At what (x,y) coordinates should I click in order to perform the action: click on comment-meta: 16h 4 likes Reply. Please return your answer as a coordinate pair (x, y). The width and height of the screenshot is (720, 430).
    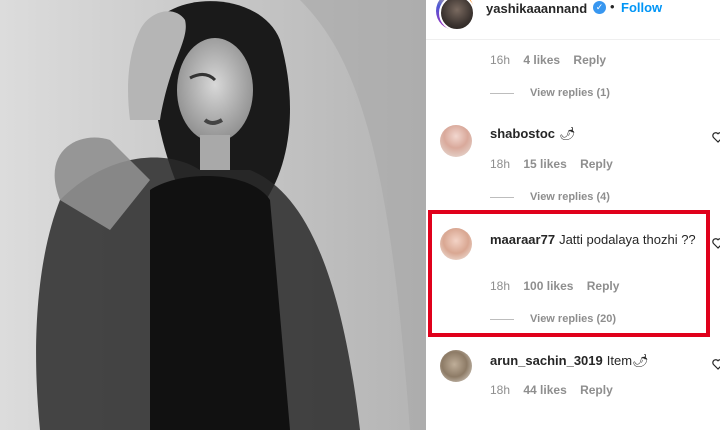
    Looking at the image, I should click on (553, 60).